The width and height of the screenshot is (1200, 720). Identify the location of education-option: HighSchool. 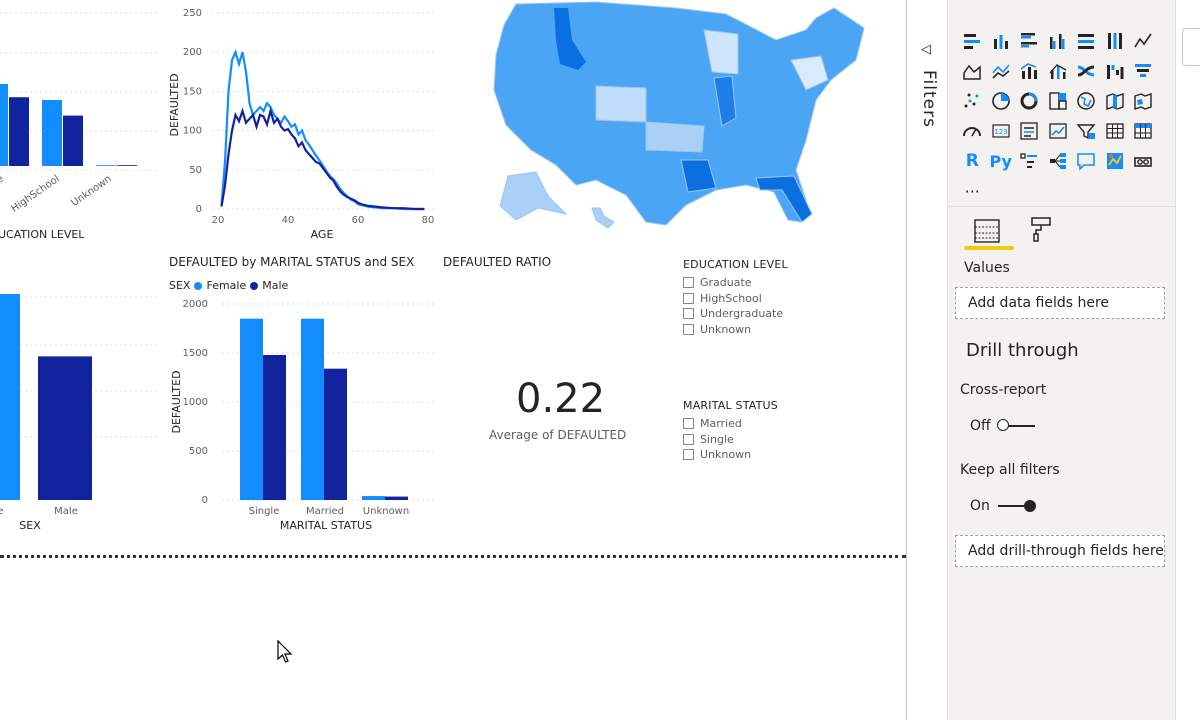
(735, 299).